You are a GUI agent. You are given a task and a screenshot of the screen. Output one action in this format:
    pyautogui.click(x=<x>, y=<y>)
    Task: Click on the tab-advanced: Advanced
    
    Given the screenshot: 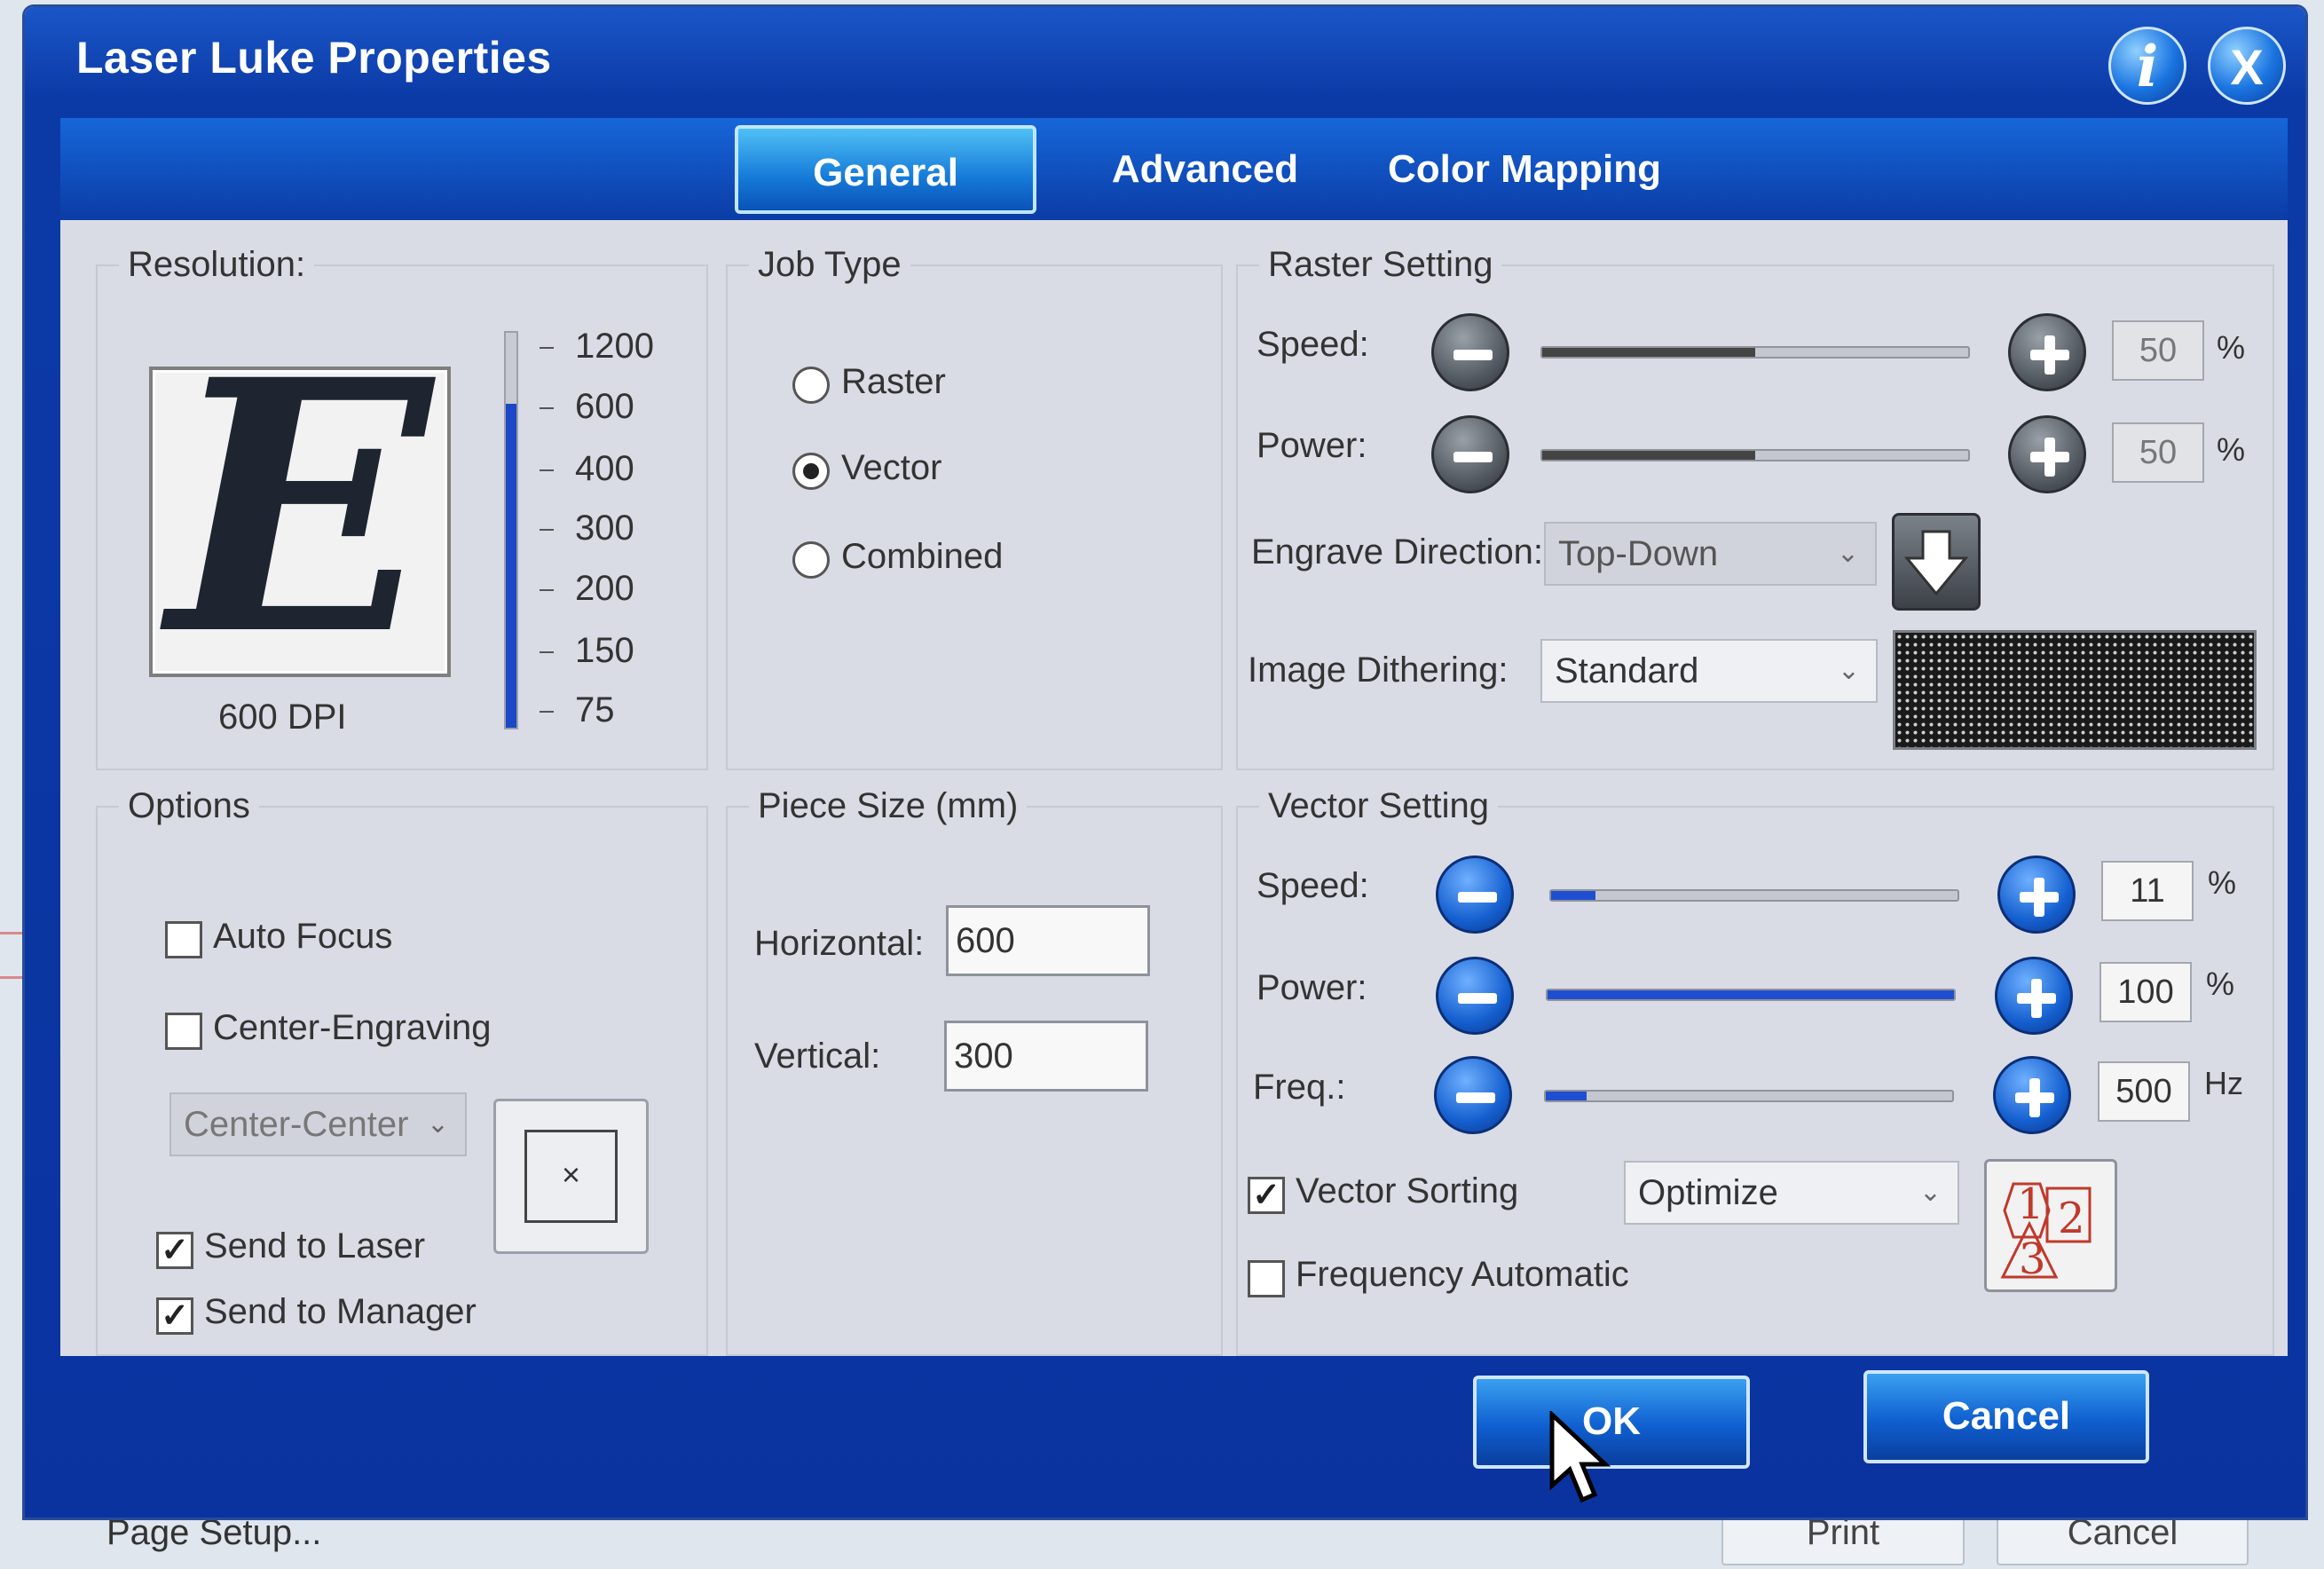 What is the action you would take?
    pyautogui.click(x=1205, y=169)
    